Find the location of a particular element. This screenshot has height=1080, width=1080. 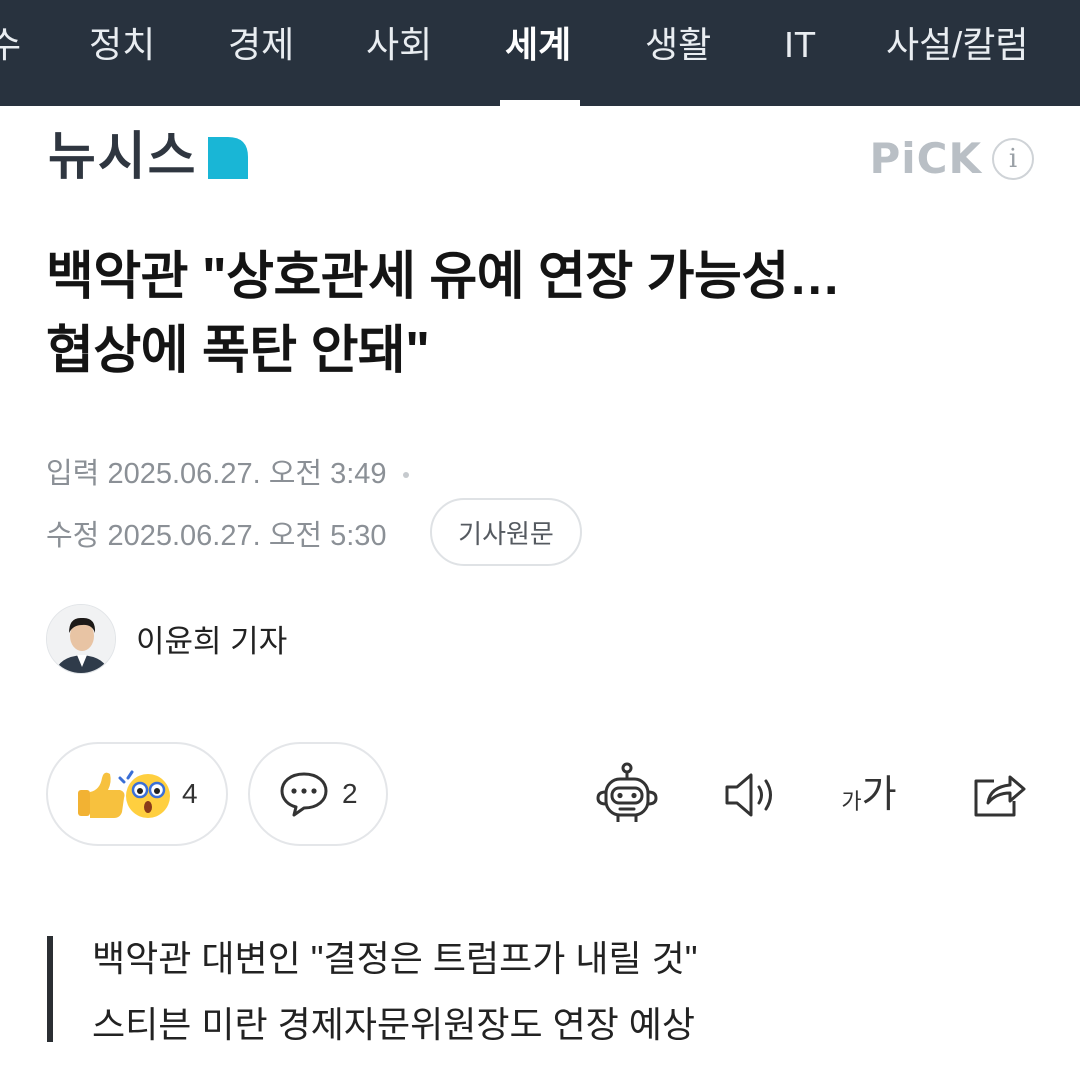

tab-world: 세계 is located at coordinates (538, 53).